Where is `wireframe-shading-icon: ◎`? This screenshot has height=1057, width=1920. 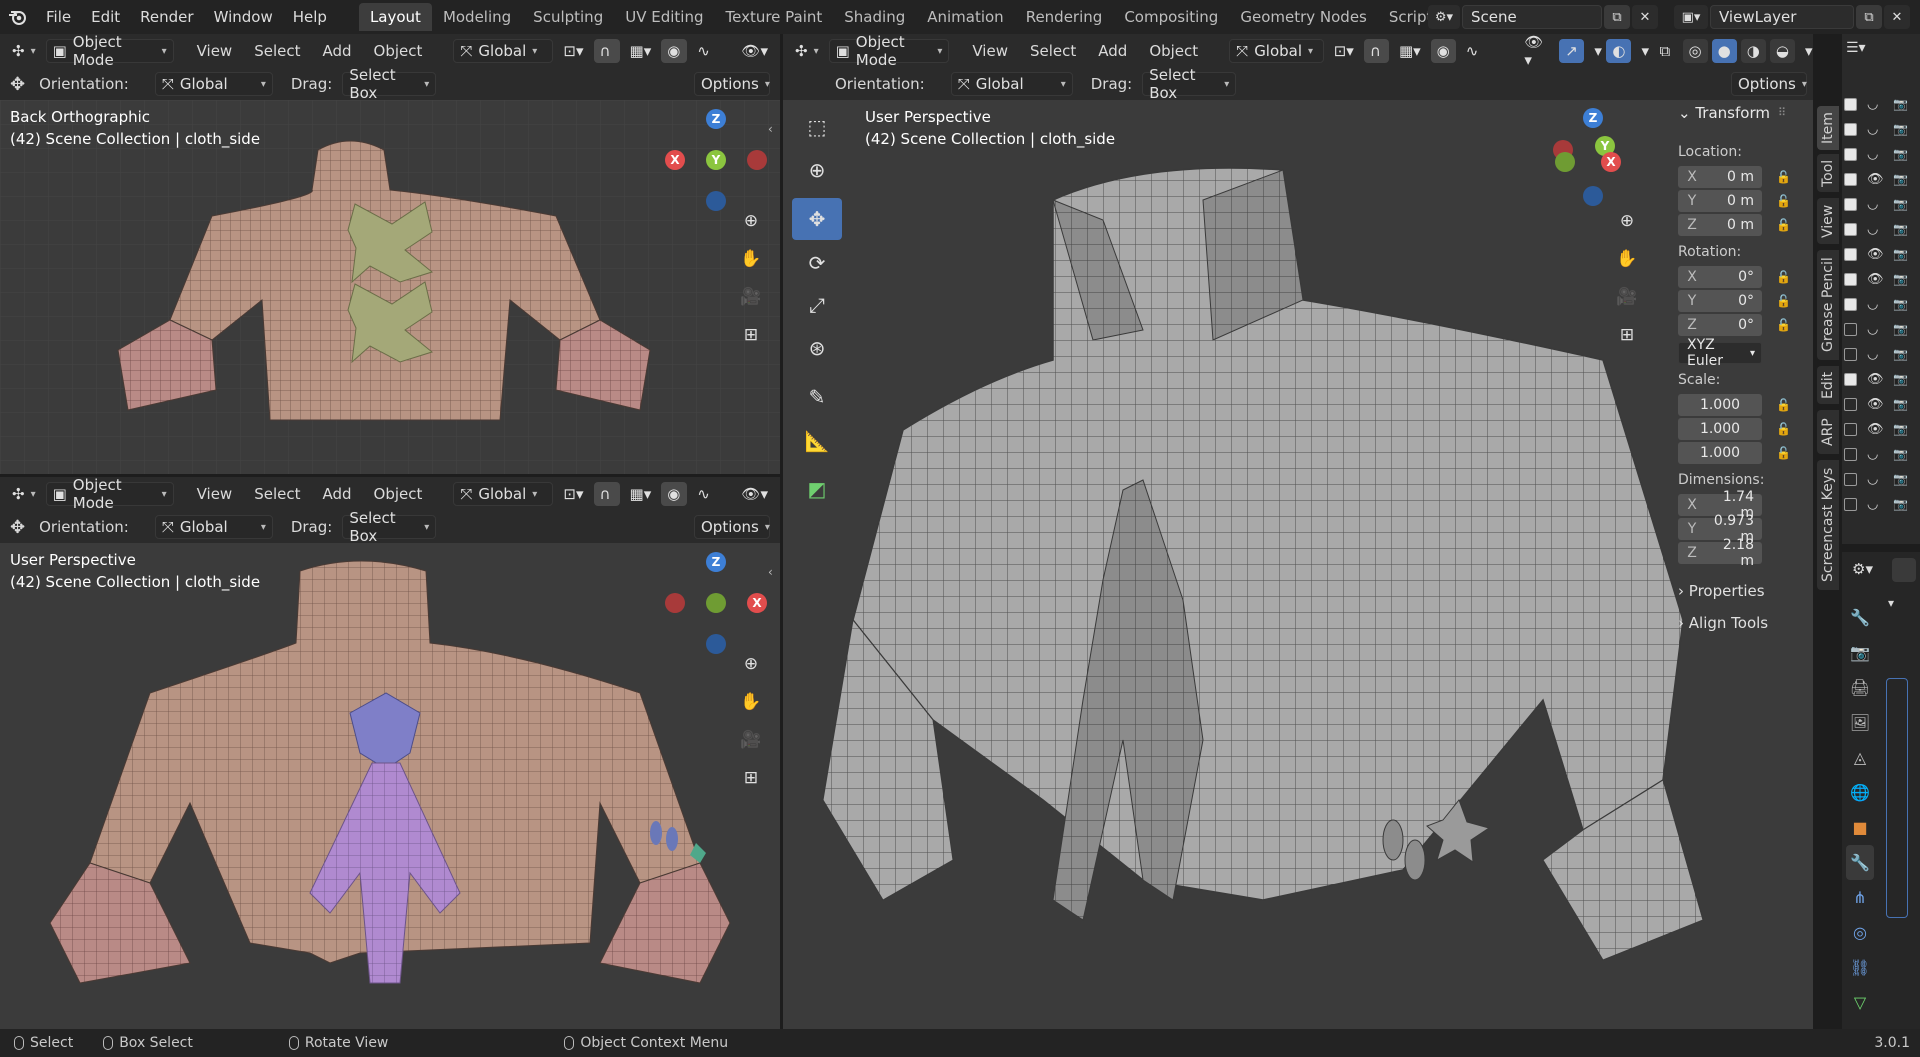
wireframe-shading-icon: ◎ is located at coordinates (1695, 51).